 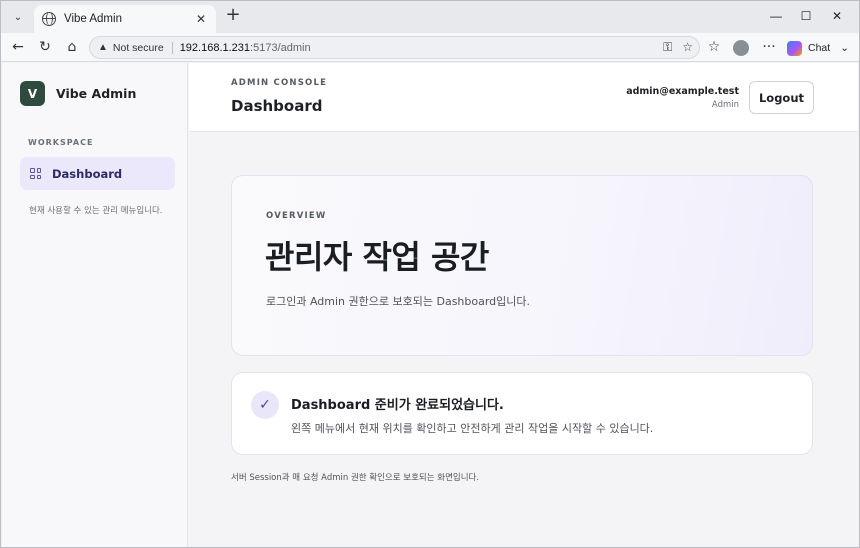 I want to click on check-icon: ✓, so click(x=265, y=405).